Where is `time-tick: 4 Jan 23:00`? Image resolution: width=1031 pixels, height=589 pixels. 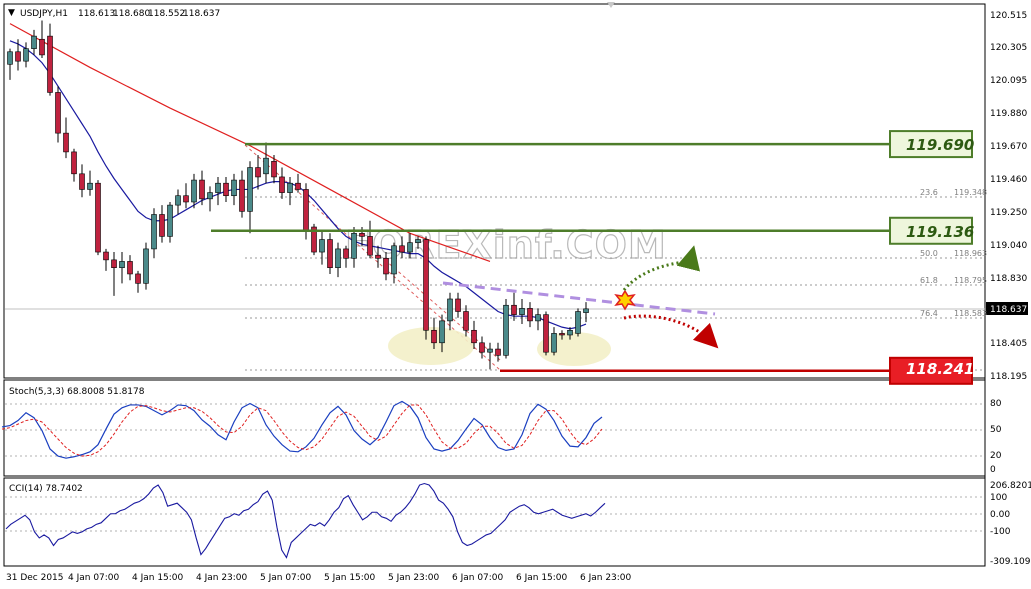 time-tick: 4 Jan 23:00 is located at coordinates (222, 578).